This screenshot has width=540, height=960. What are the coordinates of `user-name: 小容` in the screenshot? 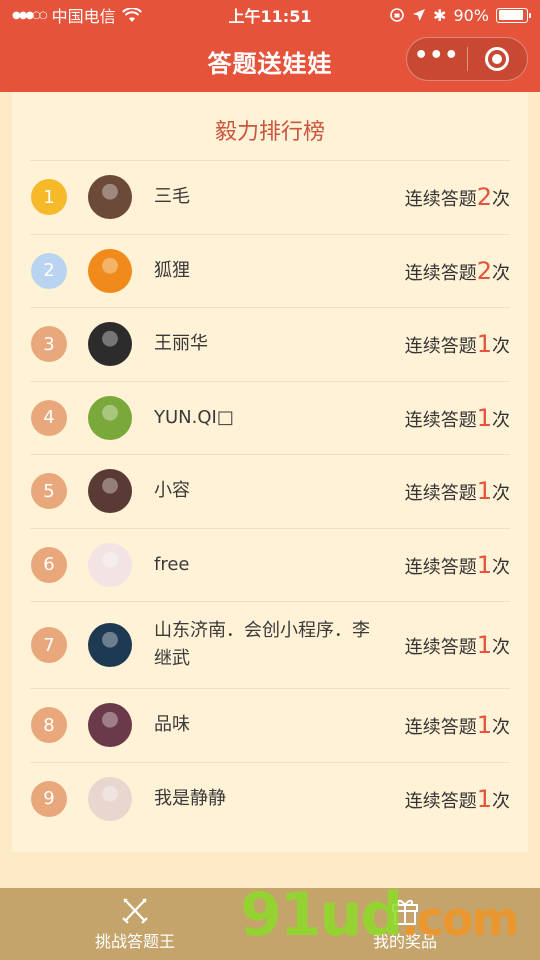 It's located at (172, 491).